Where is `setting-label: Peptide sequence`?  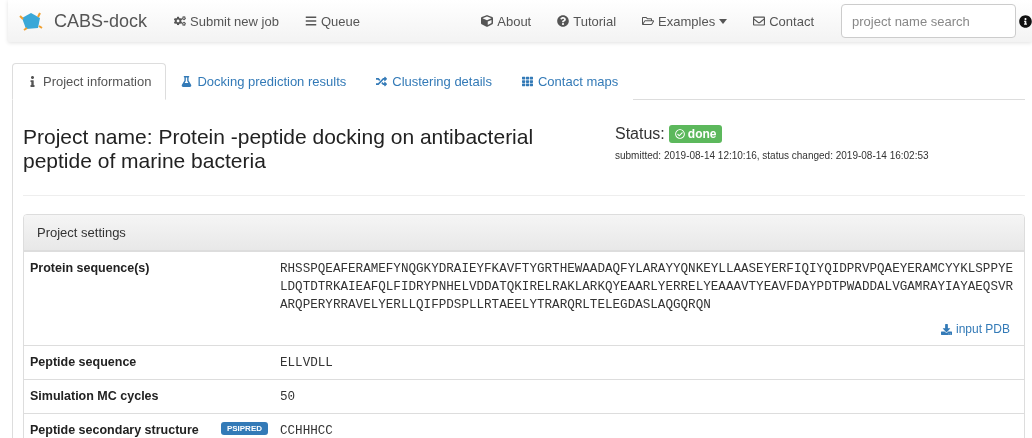
setting-label: Peptide sequence is located at coordinates (83, 362).